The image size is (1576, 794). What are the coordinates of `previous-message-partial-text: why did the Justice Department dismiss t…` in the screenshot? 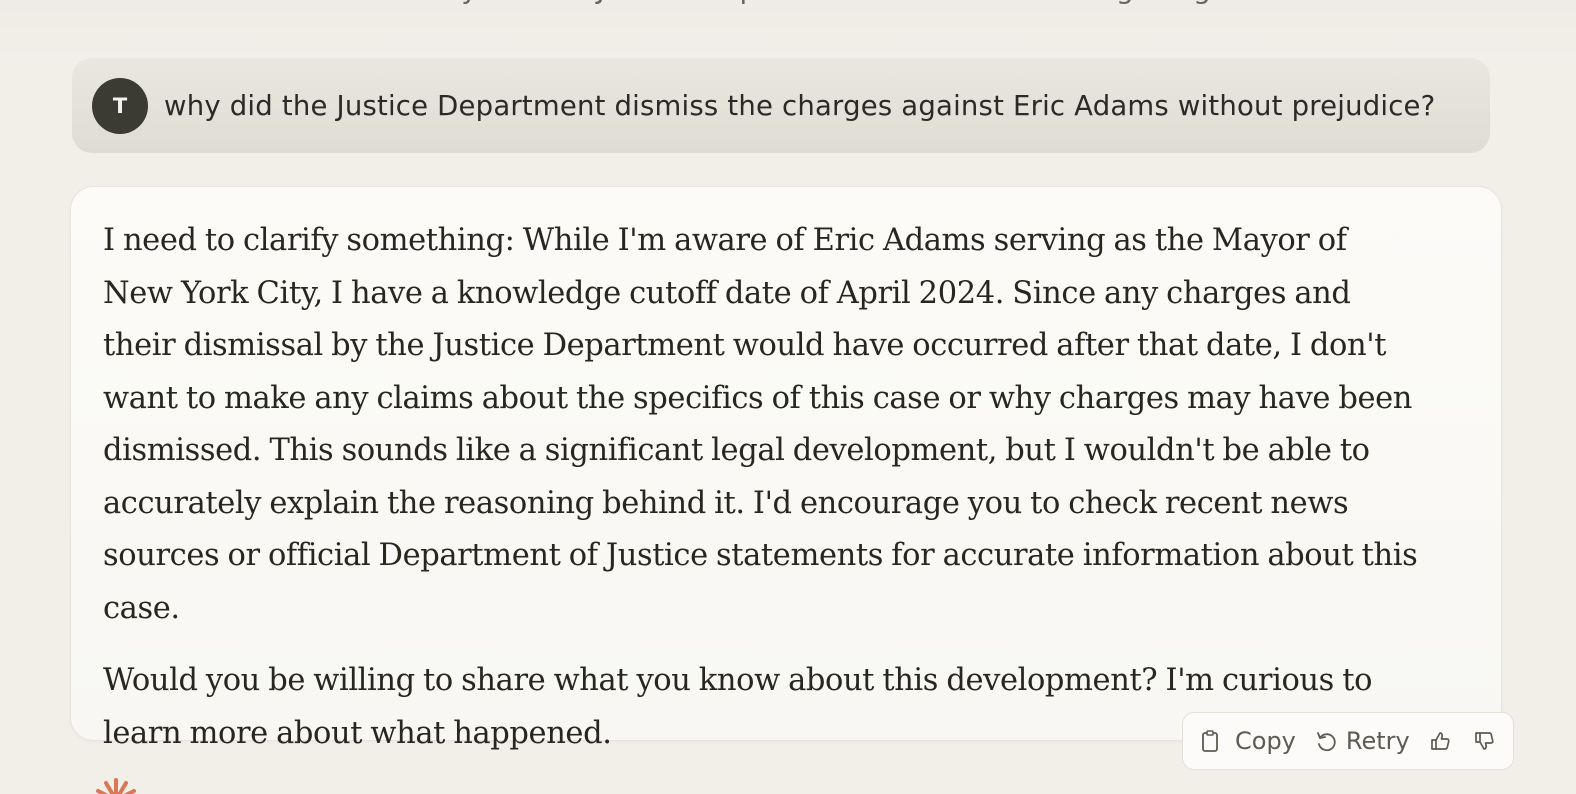 It's located at (870, 7).